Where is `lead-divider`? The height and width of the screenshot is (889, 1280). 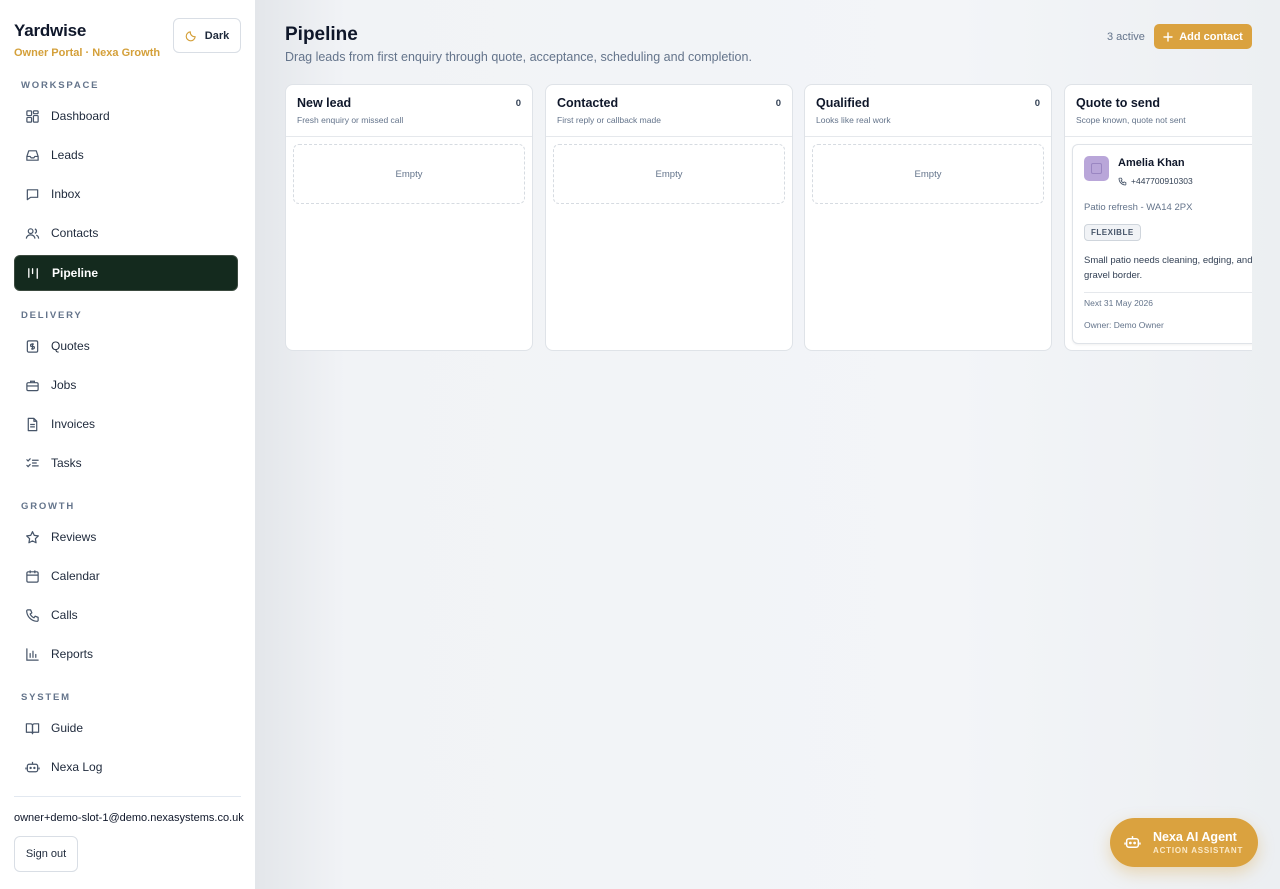 lead-divider is located at coordinates (1168, 292).